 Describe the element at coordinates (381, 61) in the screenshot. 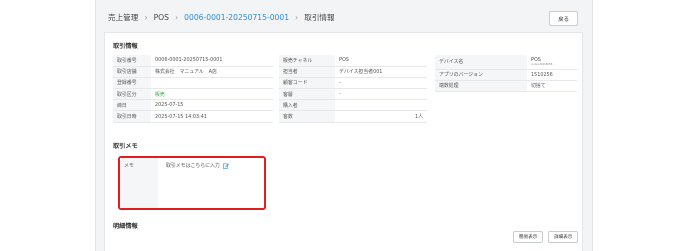

I see `row-value: POS` at that location.